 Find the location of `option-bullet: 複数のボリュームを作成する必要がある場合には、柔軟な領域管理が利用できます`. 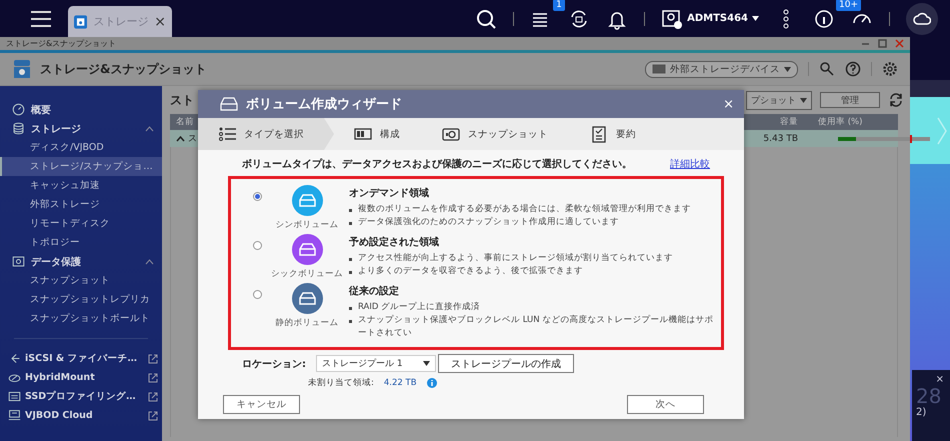

option-bullet: 複数のボリュームを作成する必要がある場合には、柔軟な領域管理が利用できます is located at coordinates (524, 209).